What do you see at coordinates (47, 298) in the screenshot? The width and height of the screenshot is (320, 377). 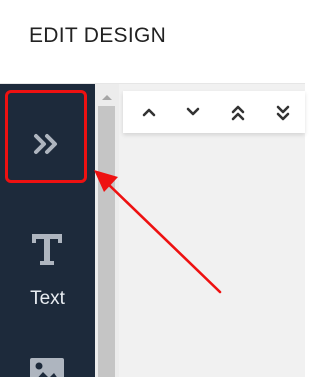 I see `sidebar-item-label: Text` at bounding box center [47, 298].